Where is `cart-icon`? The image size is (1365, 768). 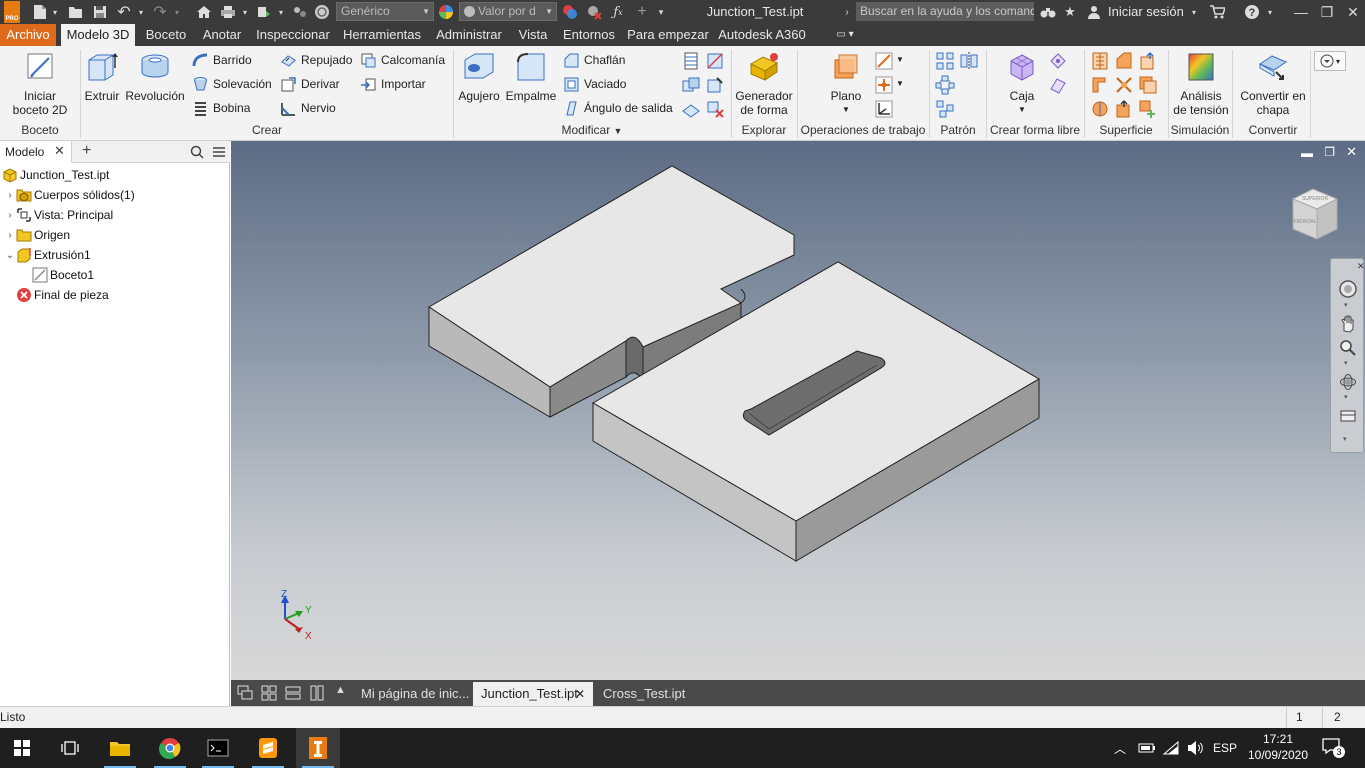
cart-icon is located at coordinates (1217, 12).